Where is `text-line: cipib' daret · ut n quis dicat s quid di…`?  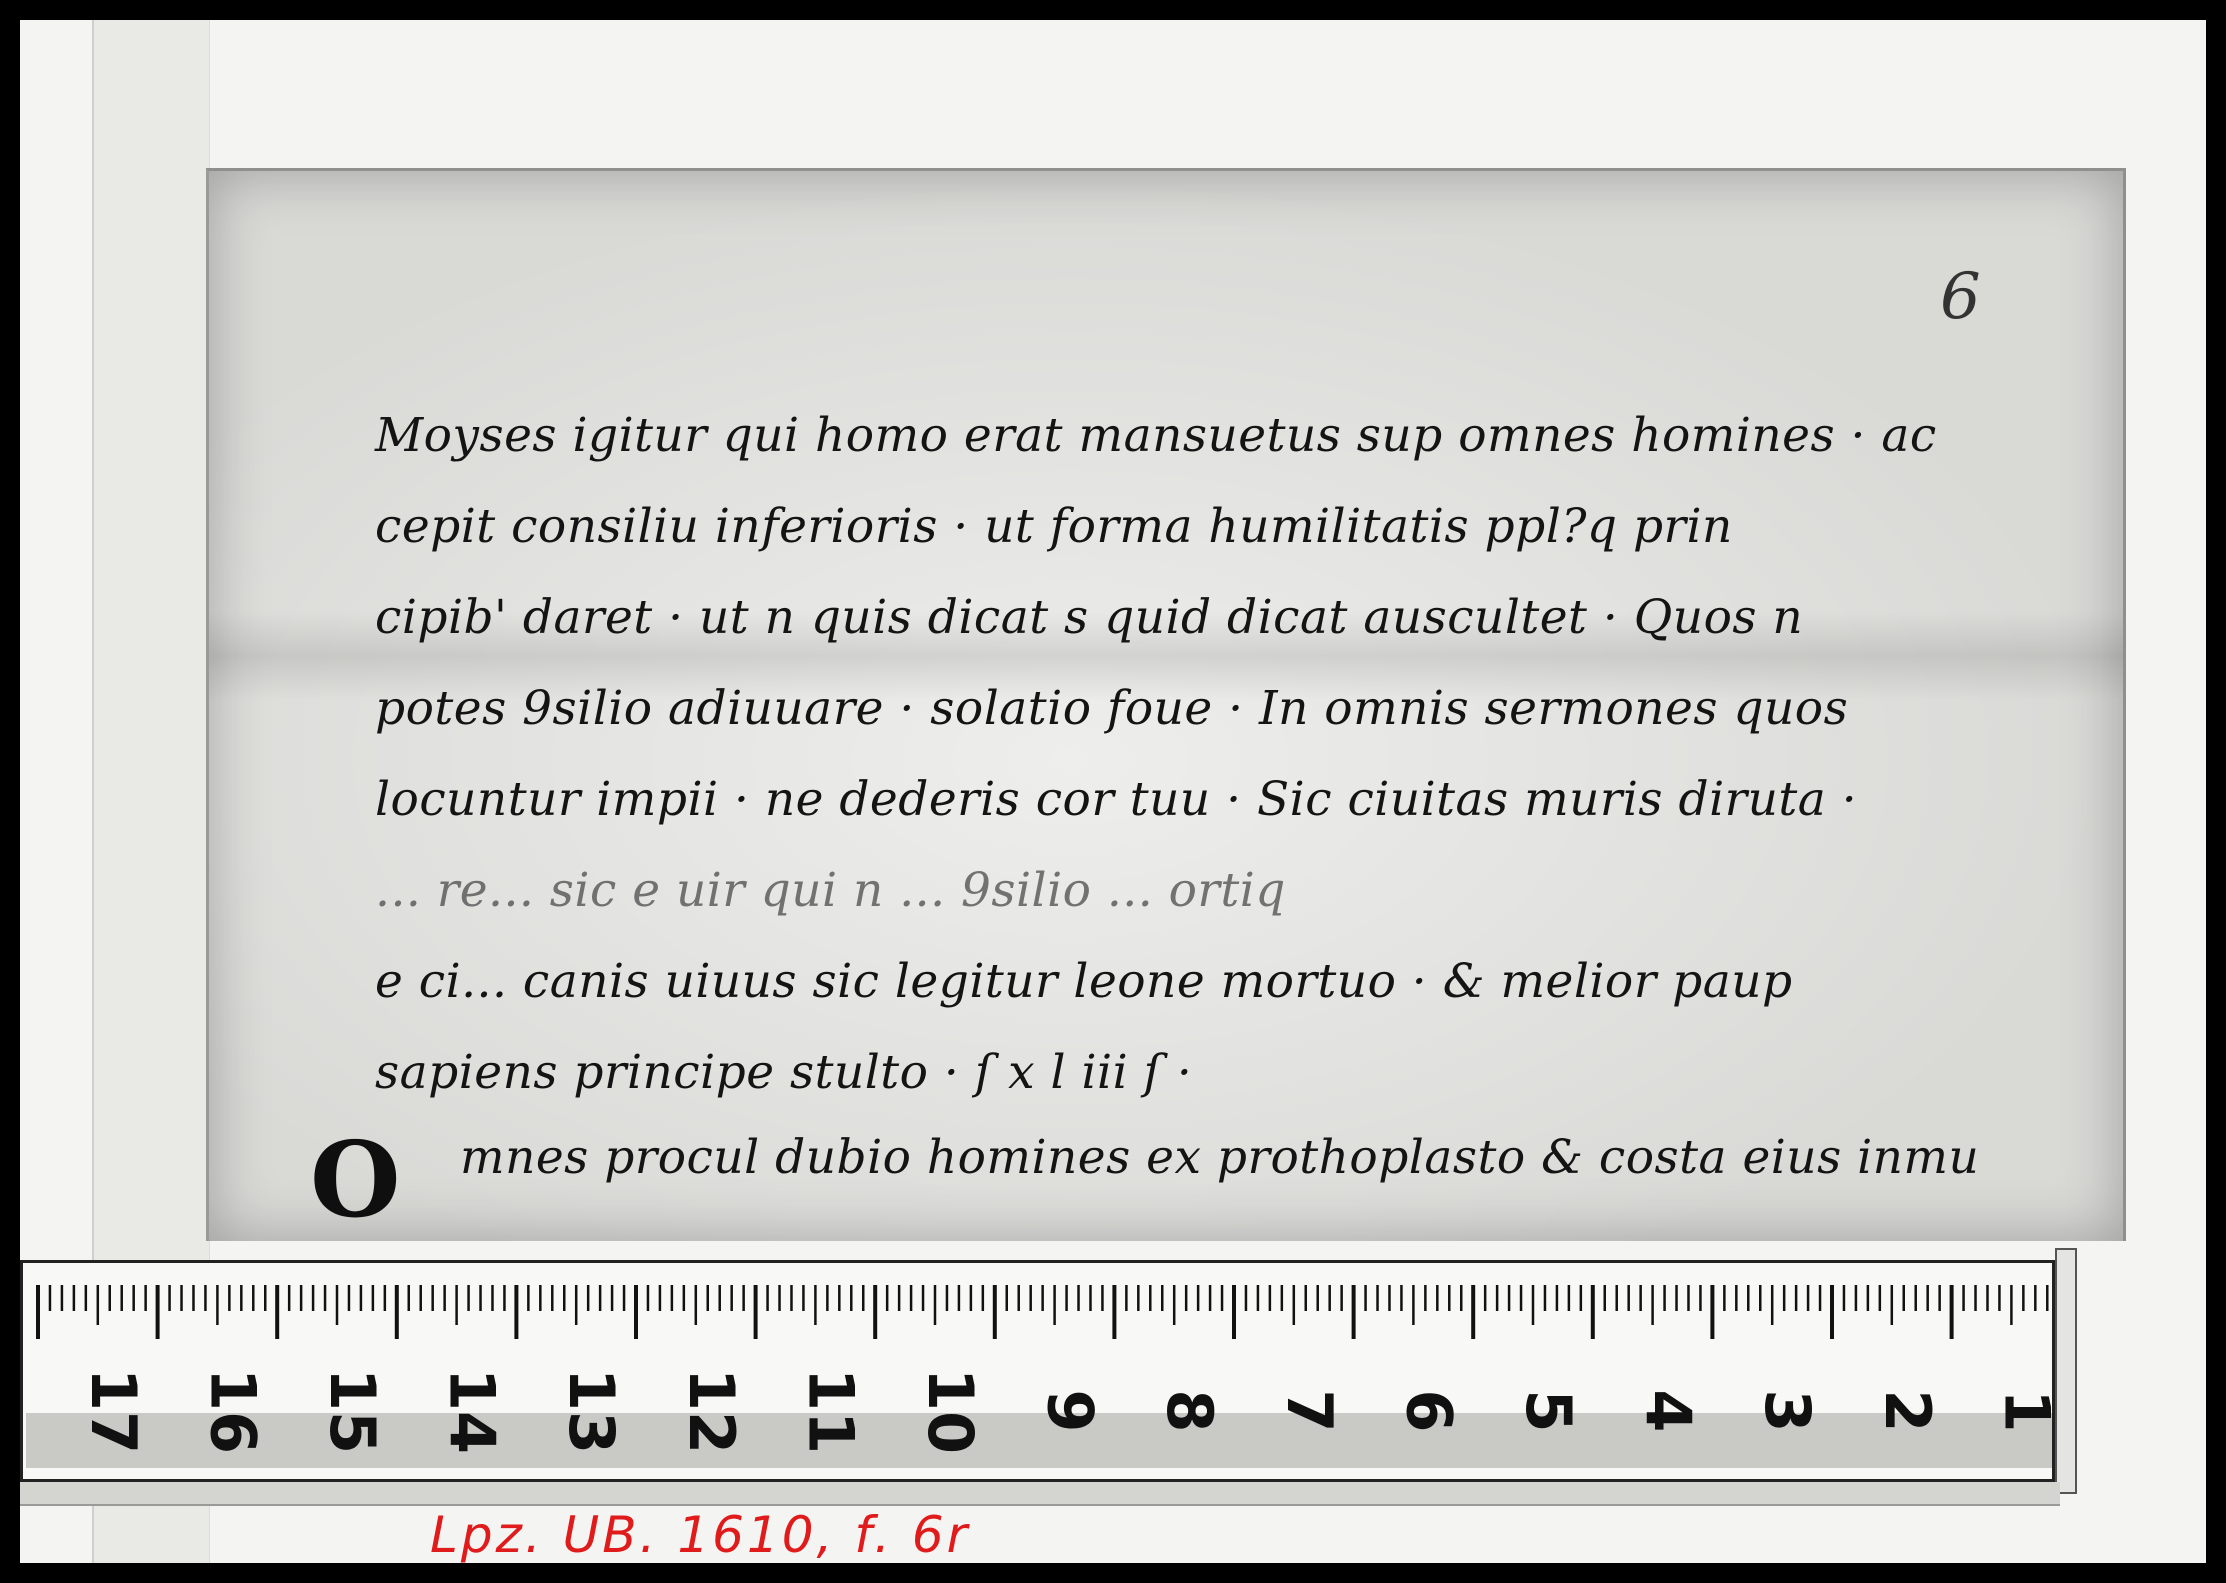
text-line: cipib' daret · ut n quis dicat s quid di… is located at coordinates (1089, 617).